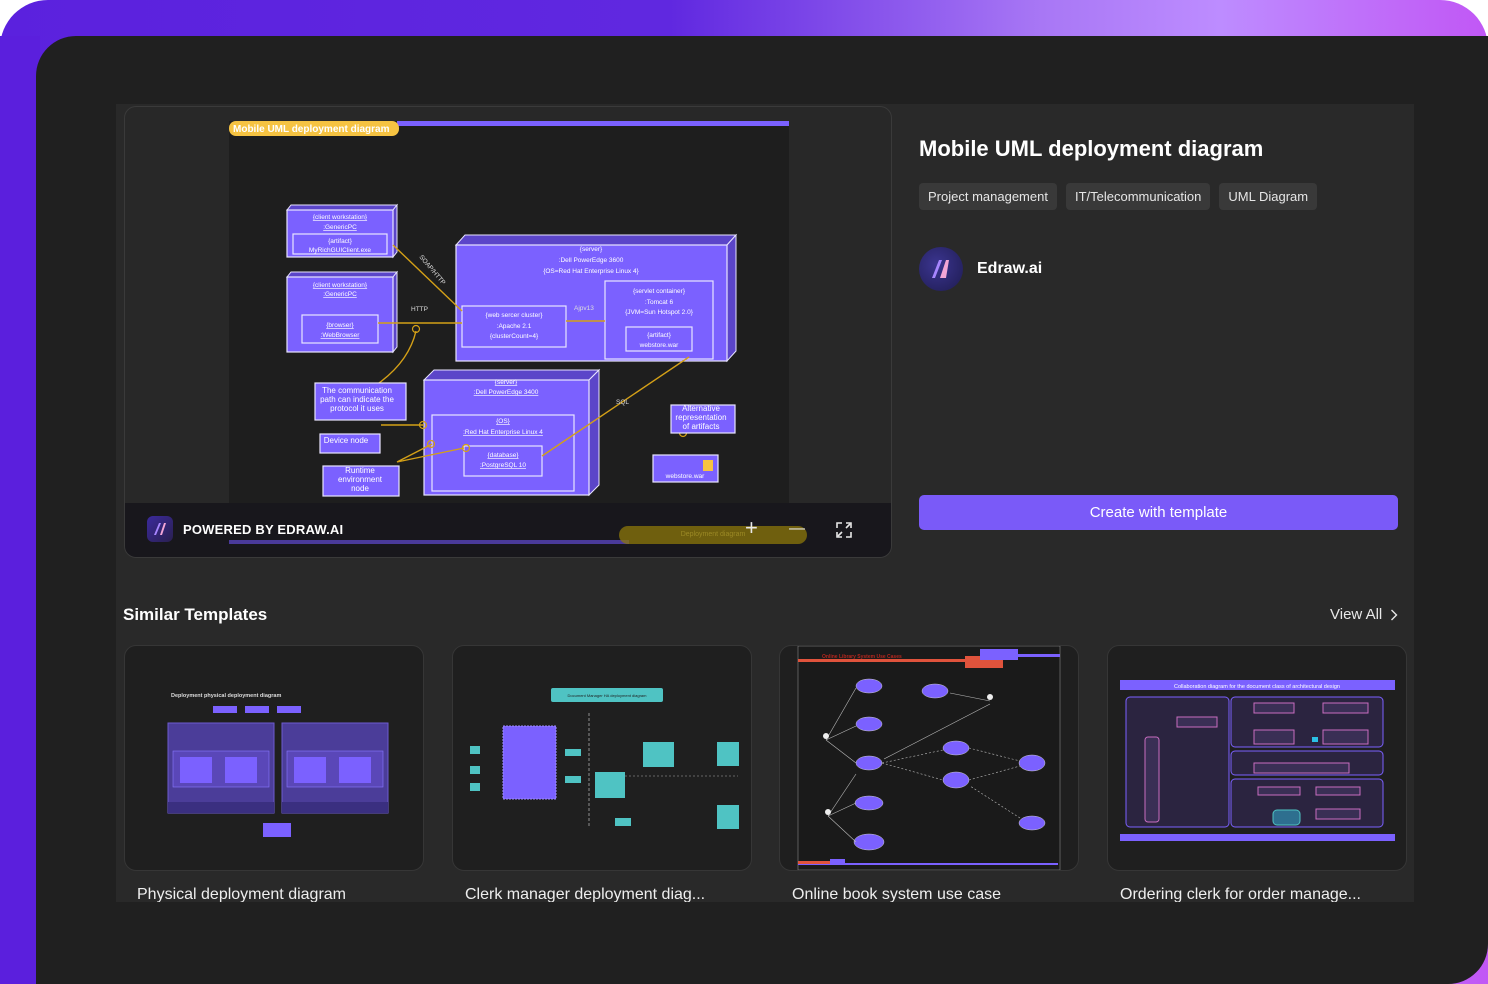 This screenshot has height=984, width=1488. I want to click on note-runtime-environment: Runtime environment node, so click(361, 481).